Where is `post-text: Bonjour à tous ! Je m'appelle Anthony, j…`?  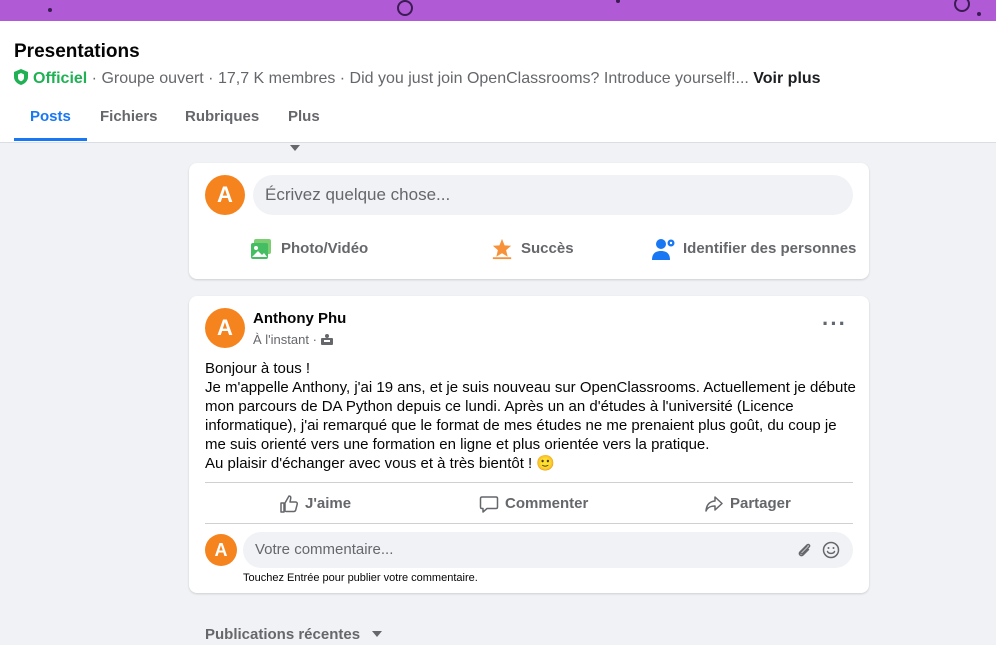
post-text: Bonjour à tous ! Je m'appelle Anthony, j… is located at coordinates (530, 416).